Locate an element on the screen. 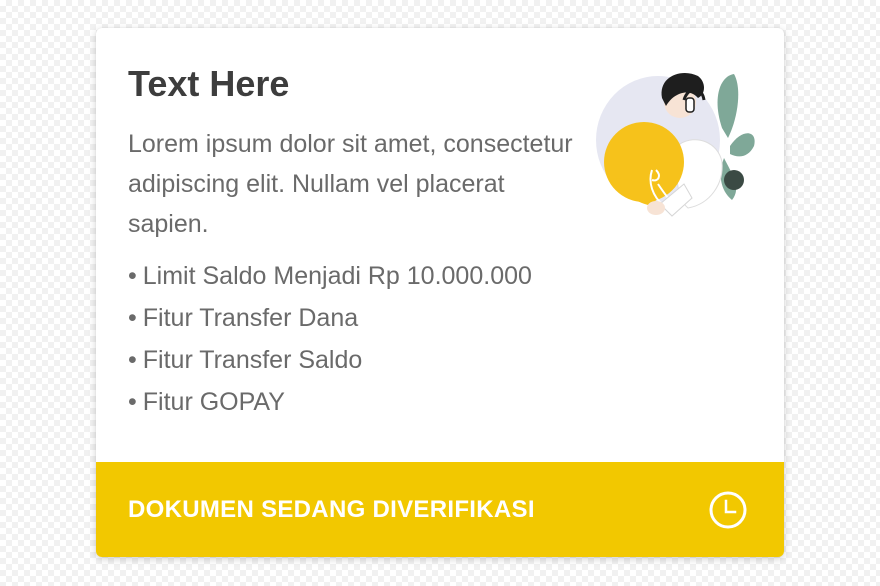 Image resolution: width=880 pixels, height=586 pixels. feature-item: • Fitur Transfer Dana is located at coordinates (330, 318).